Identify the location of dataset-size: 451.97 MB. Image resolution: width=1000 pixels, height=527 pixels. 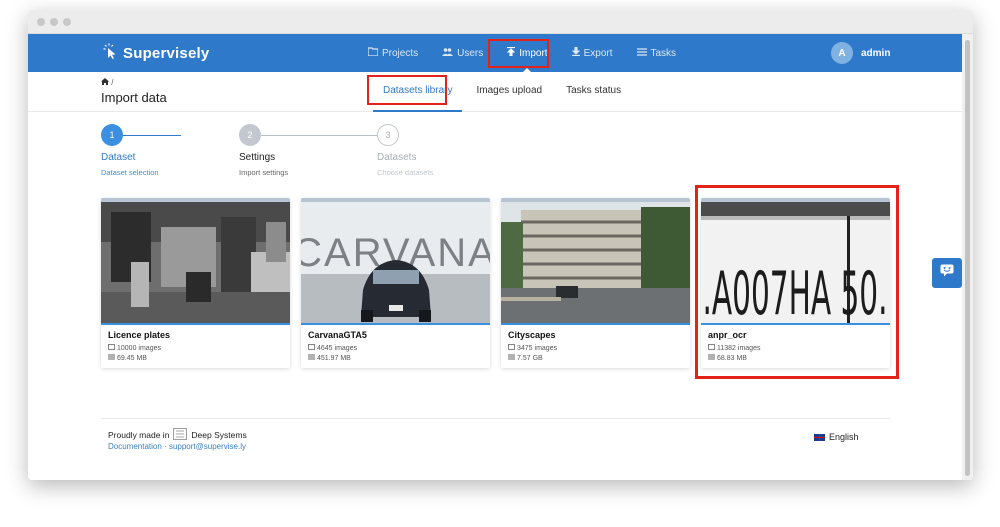
(329, 358).